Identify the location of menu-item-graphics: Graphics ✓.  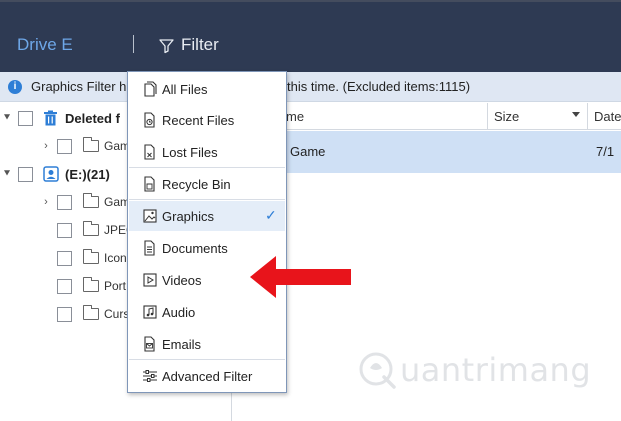
(207, 216).